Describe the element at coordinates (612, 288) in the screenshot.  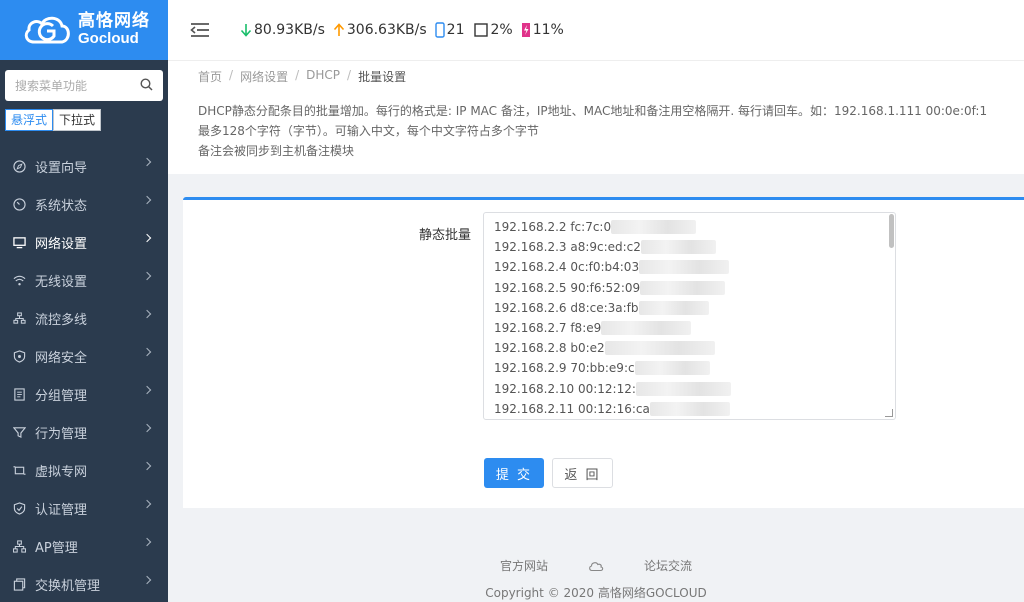
I see `textarea-line: 192.168.2.5 90:f6:52:09` at that location.